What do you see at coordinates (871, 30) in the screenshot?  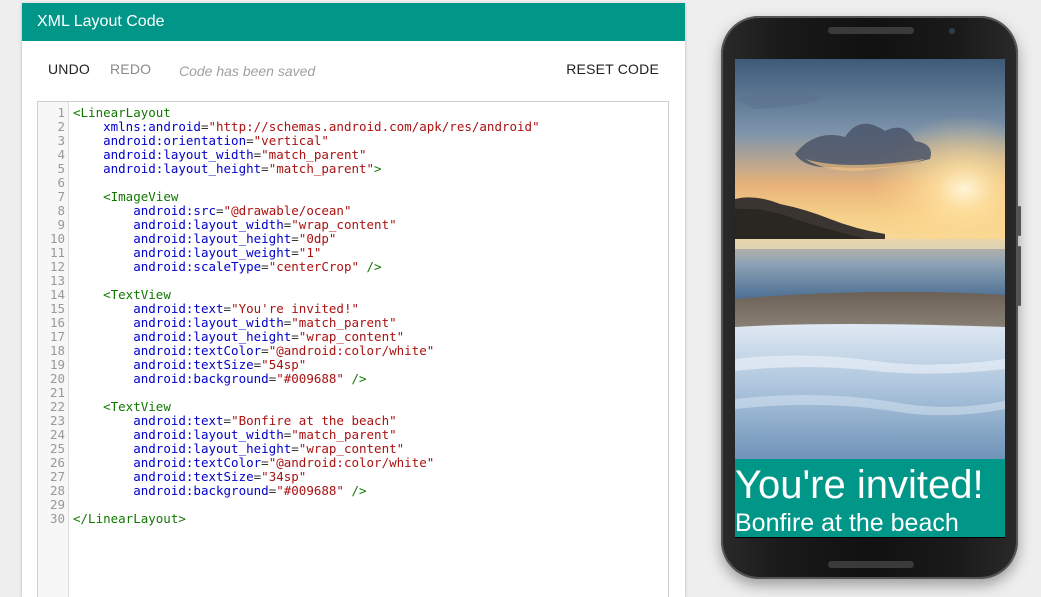 I see `top-speaker` at bounding box center [871, 30].